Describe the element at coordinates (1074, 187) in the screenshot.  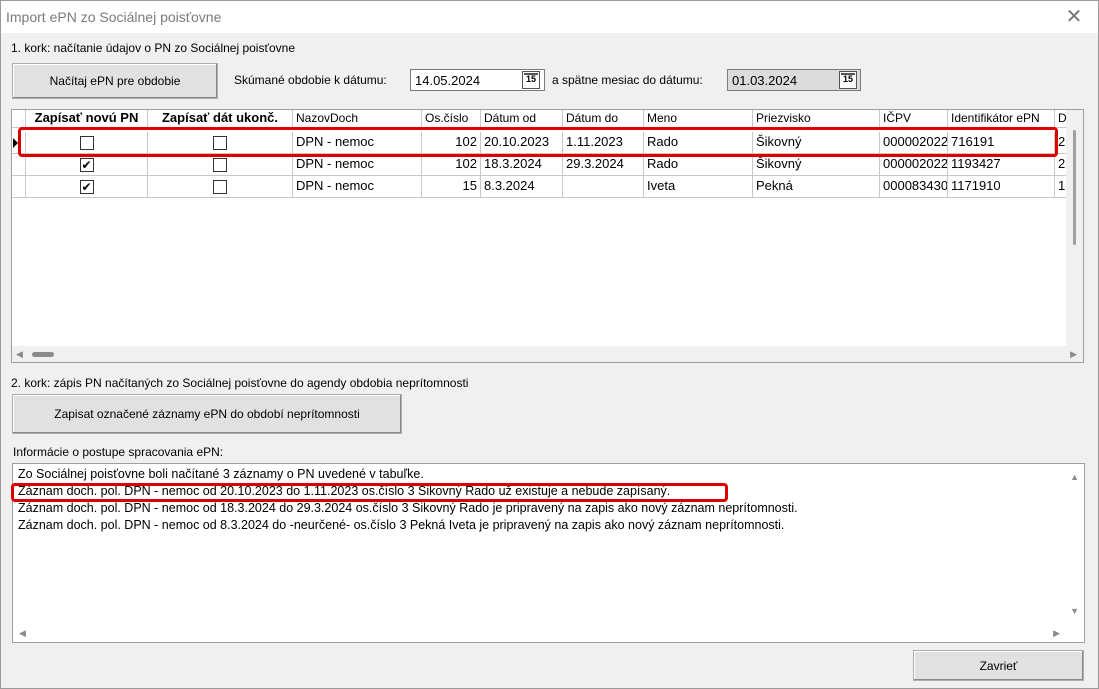
I see `grid-vscroll-thumb` at that location.